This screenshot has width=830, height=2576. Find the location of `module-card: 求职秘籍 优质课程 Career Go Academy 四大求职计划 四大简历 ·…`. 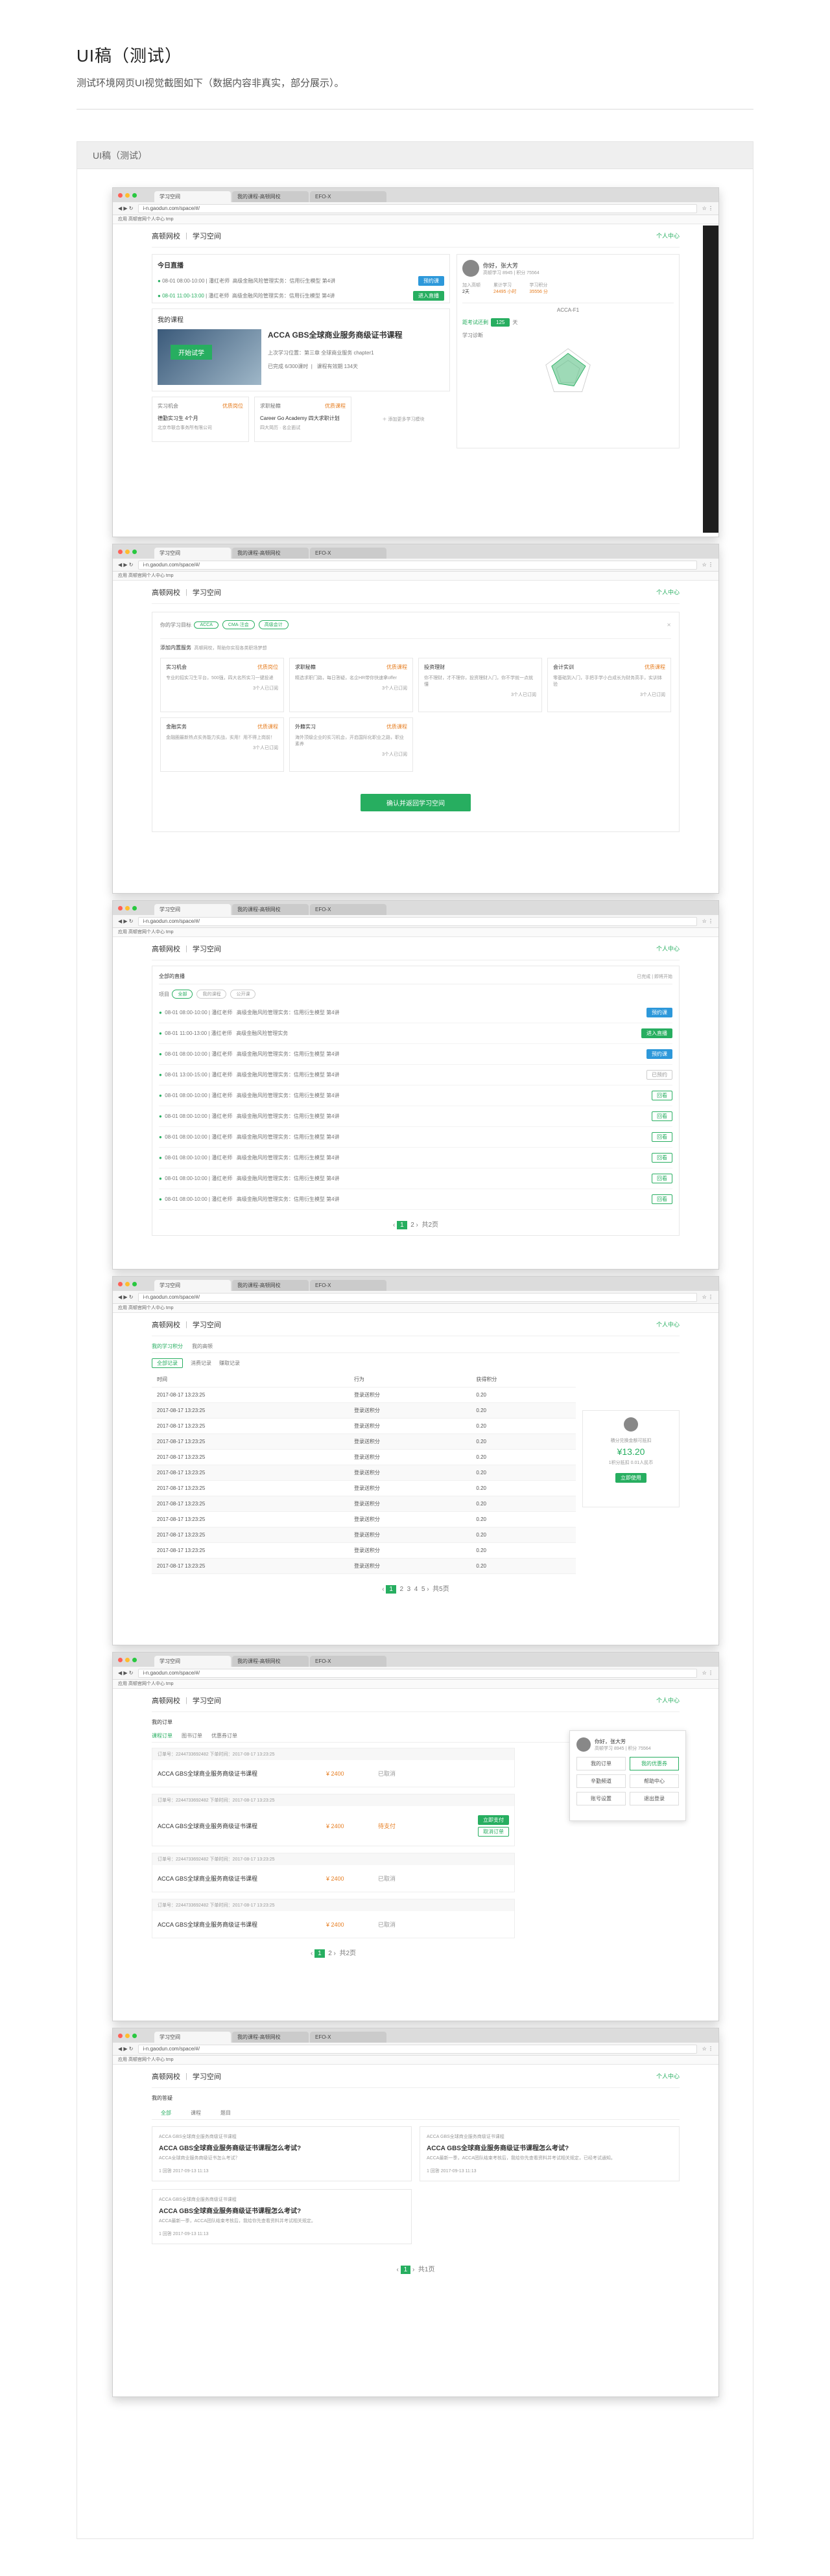

module-card: 求职秘籍 优质课程 Career Go Academy 四大求职计划 四大简历 ·… is located at coordinates (302, 419).